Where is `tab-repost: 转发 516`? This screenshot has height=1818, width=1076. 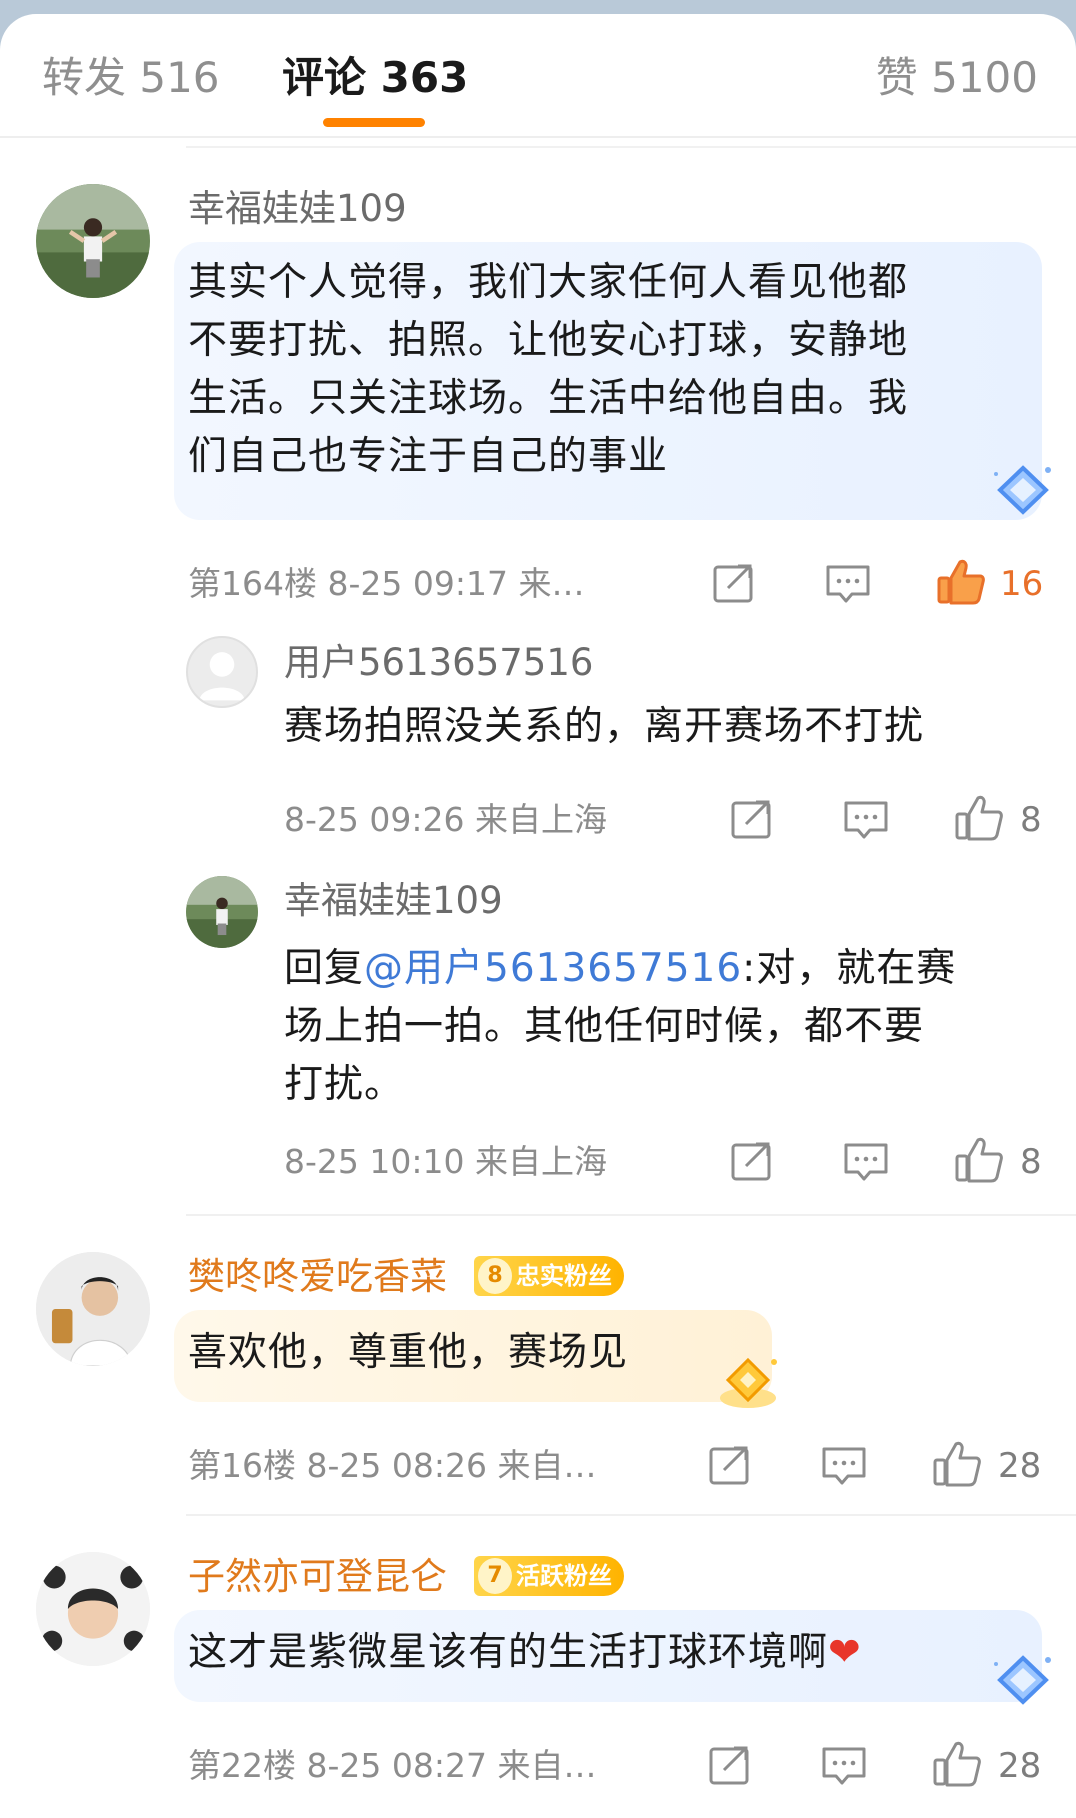 tab-repost: 转发 516 is located at coordinates (131, 78).